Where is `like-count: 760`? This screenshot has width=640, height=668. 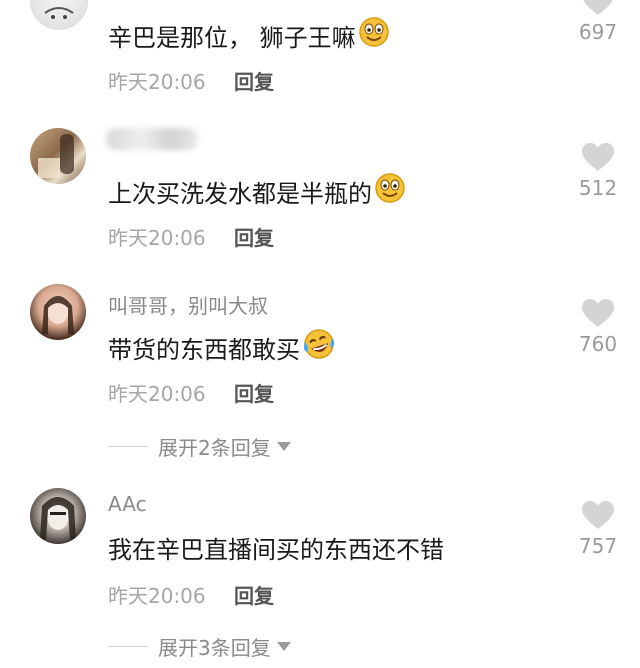 like-count: 760 is located at coordinates (598, 344).